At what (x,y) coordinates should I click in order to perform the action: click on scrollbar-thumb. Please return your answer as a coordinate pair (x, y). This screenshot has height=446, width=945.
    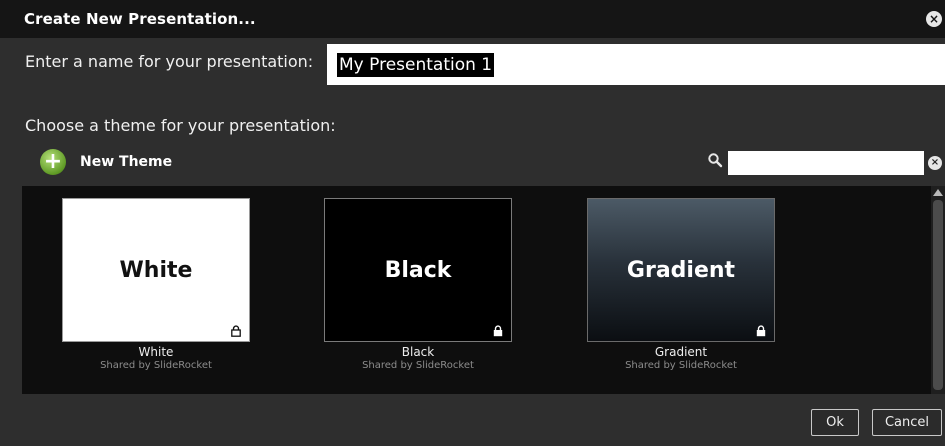
    Looking at the image, I should click on (938, 295).